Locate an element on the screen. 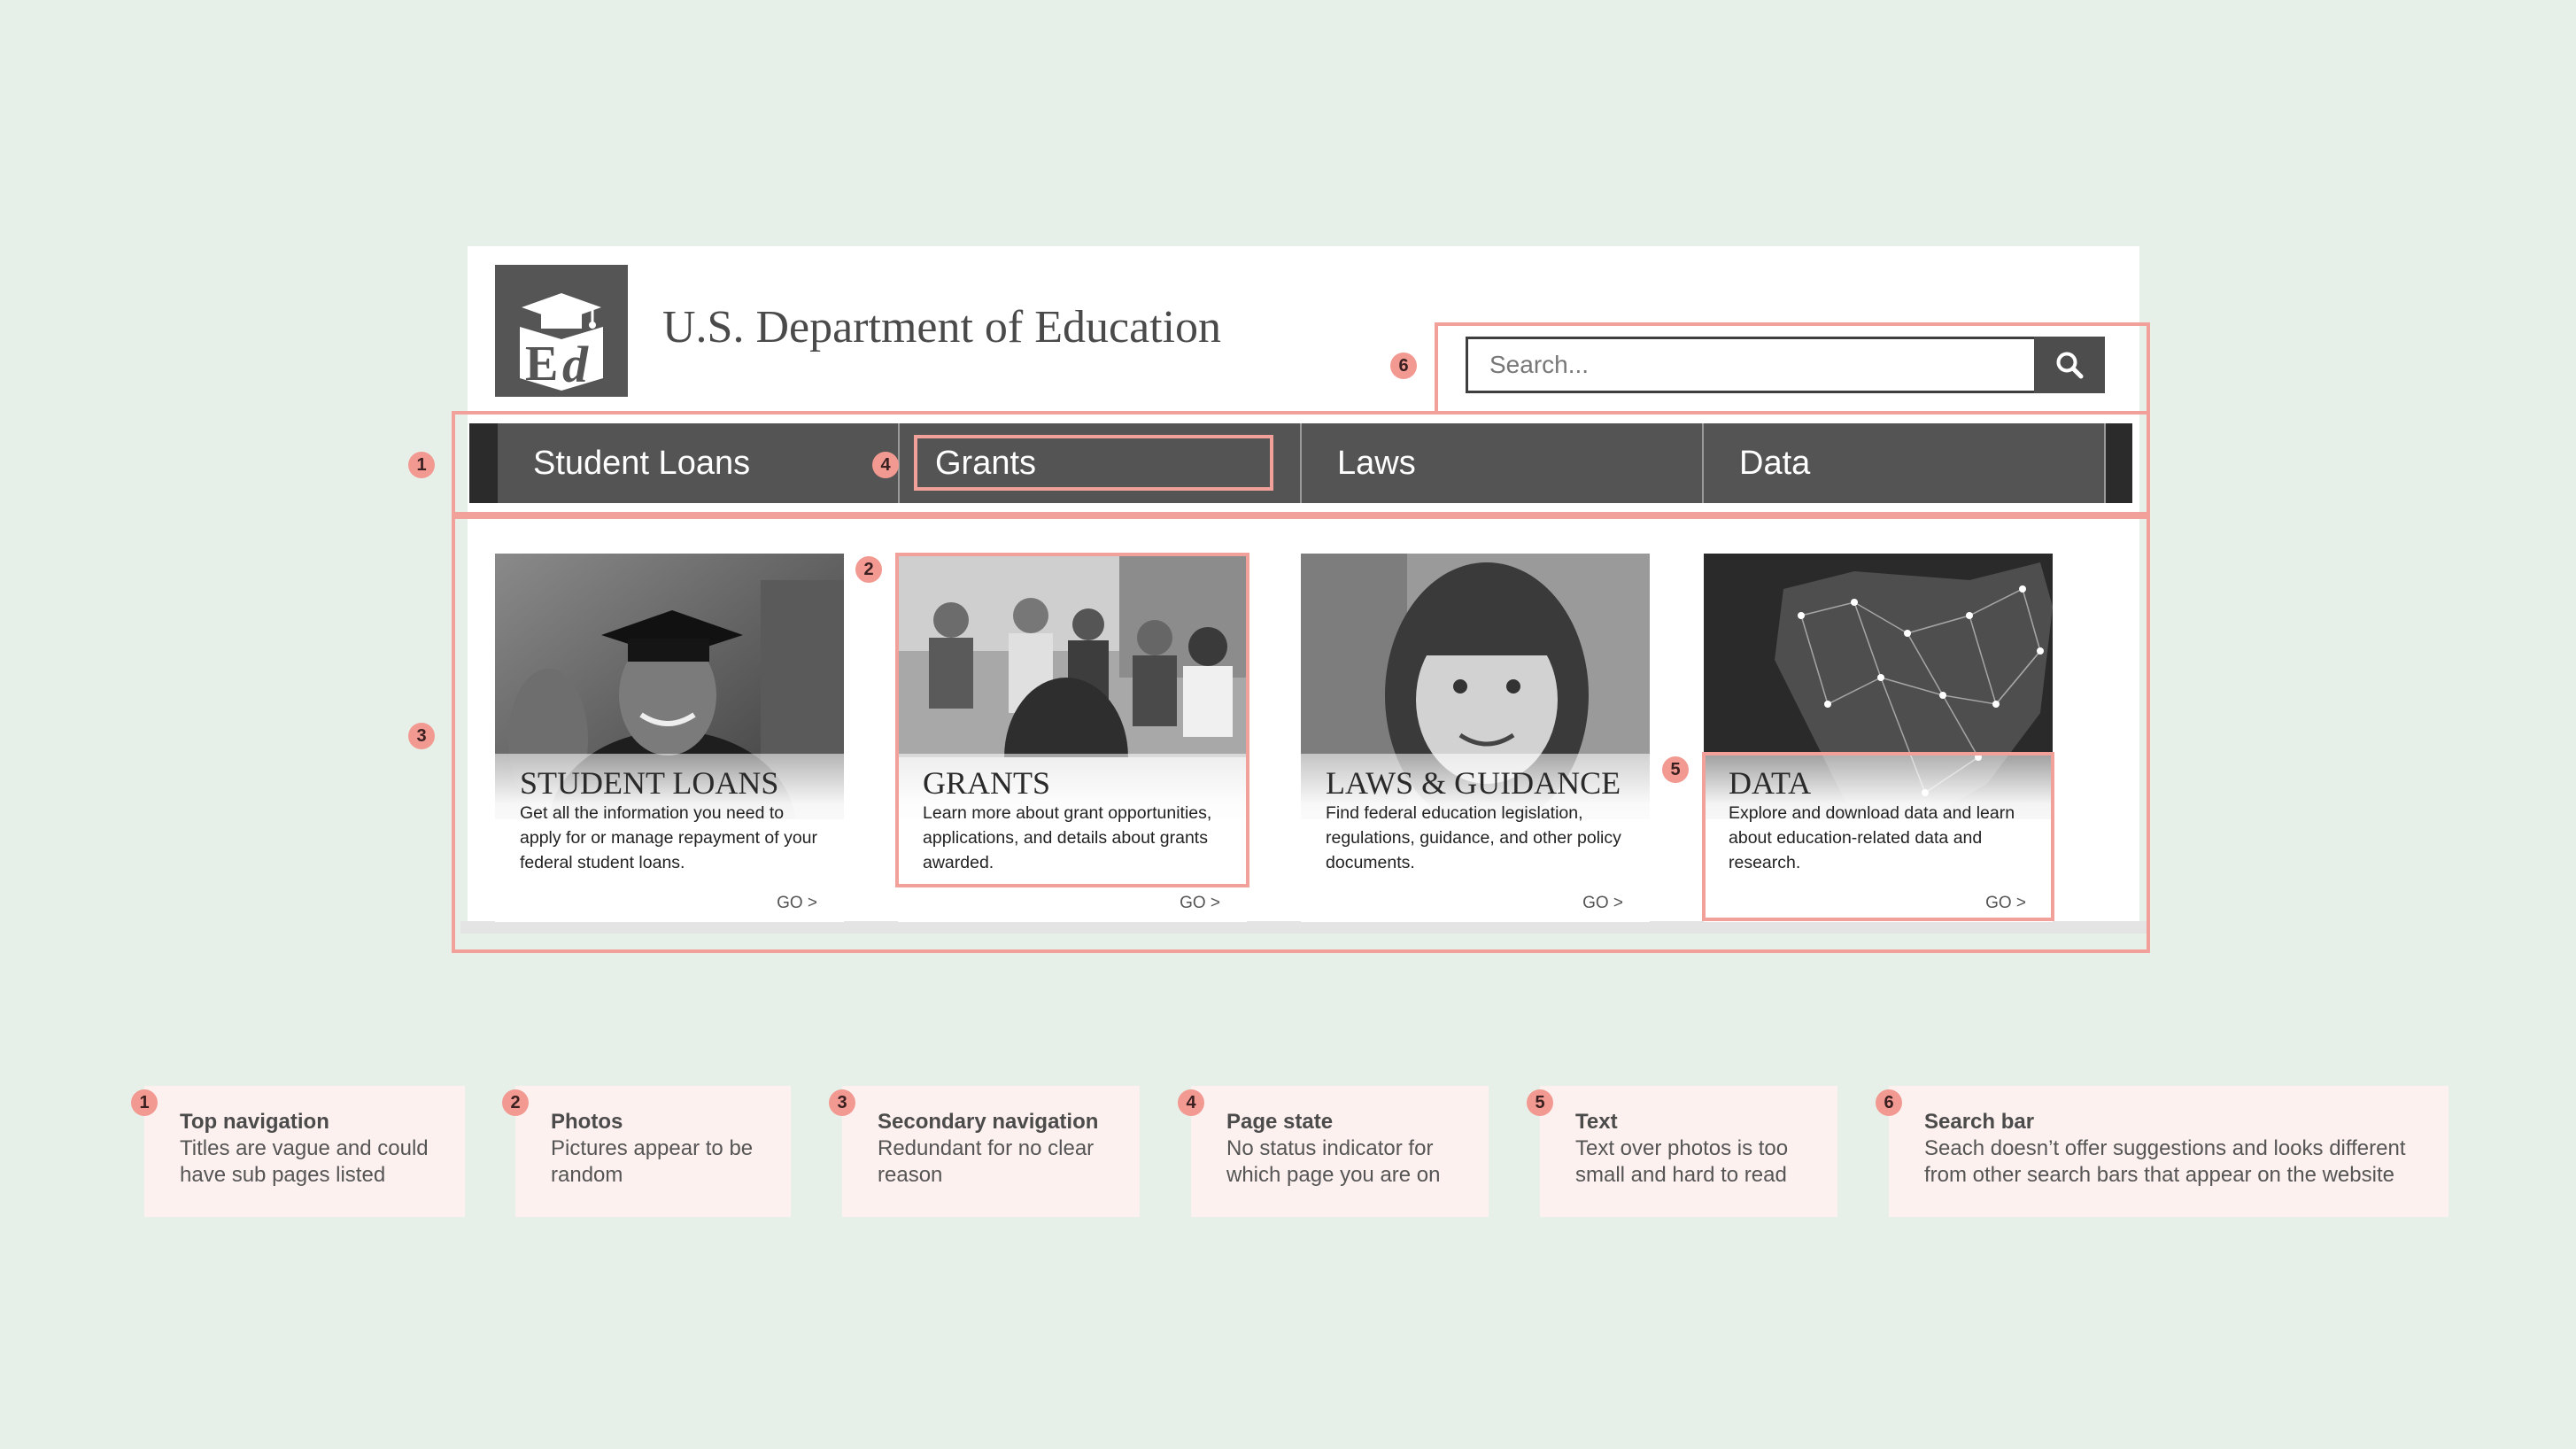 The height and width of the screenshot is (1449, 2576). note-title: Page state is located at coordinates (1280, 1122).